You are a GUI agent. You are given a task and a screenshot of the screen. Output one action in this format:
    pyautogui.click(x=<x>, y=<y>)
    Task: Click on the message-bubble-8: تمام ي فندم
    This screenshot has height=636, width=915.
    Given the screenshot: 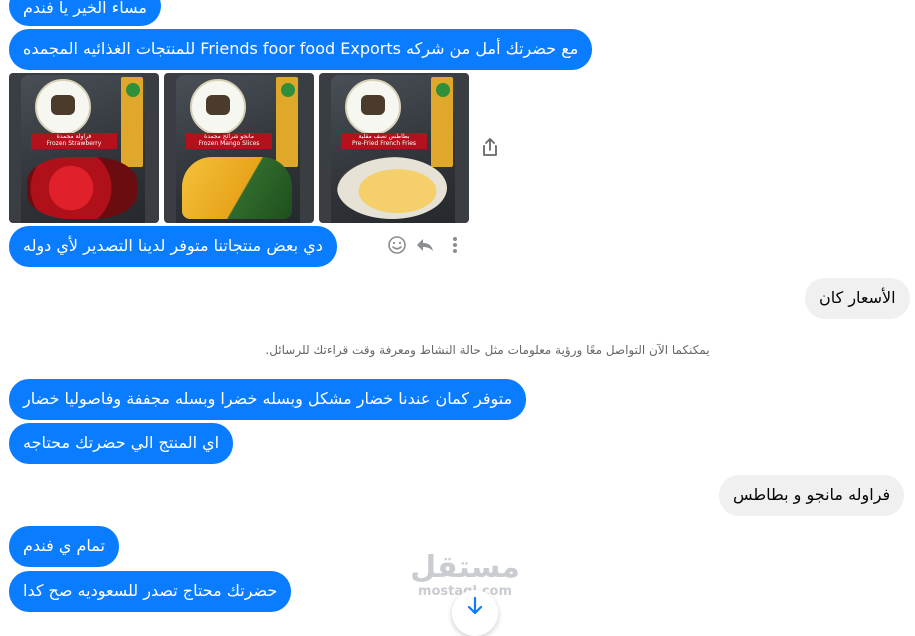 What is the action you would take?
    pyautogui.click(x=64, y=546)
    